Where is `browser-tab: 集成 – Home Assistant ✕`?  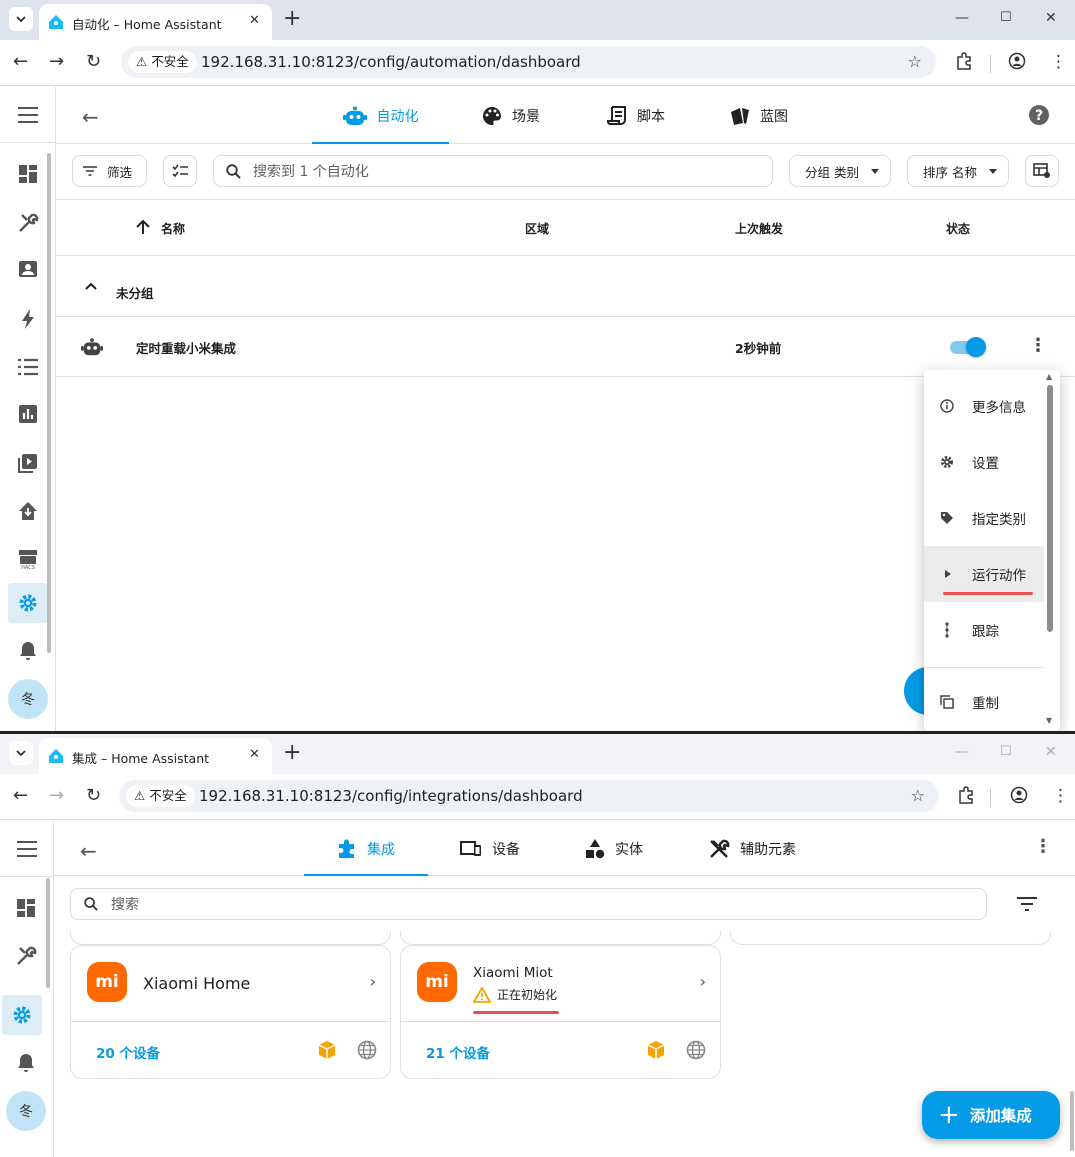 browser-tab: 集成 – Home Assistant ✕ is located at coordinates (155, 756).